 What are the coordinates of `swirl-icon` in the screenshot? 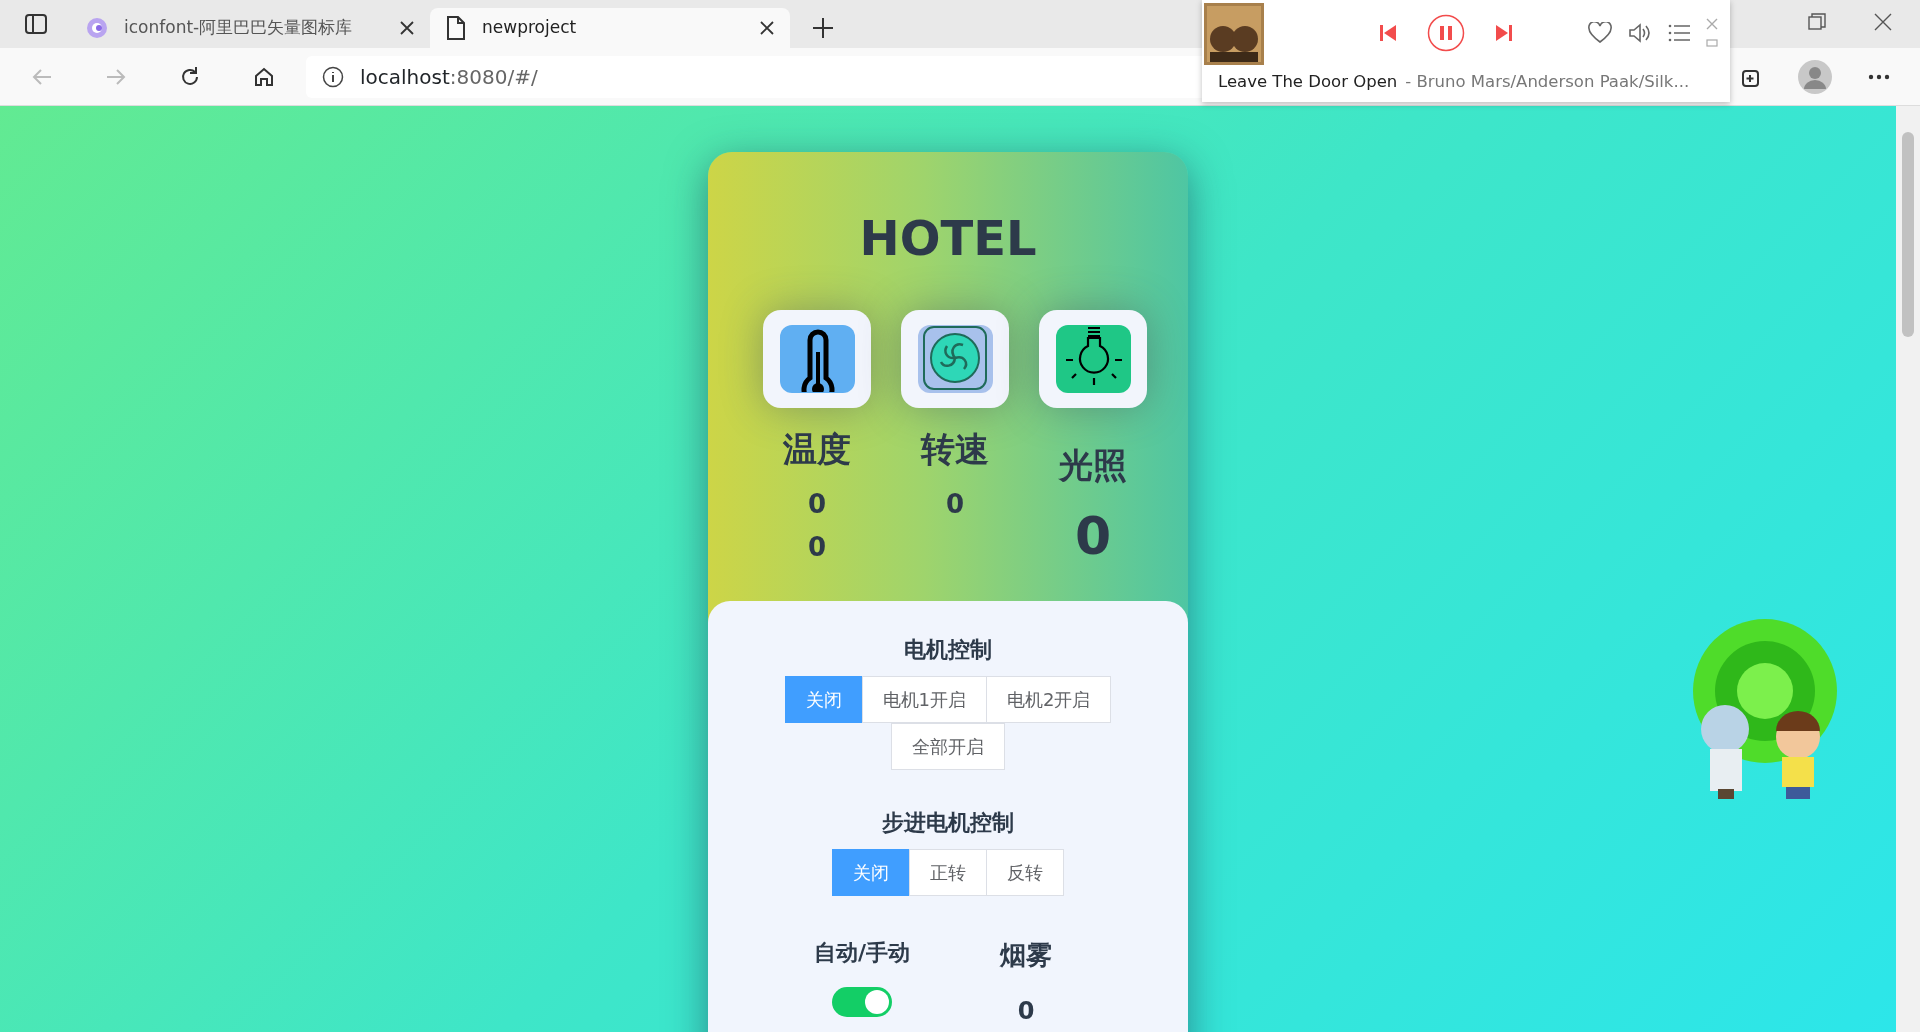 It's located at (97, 28).